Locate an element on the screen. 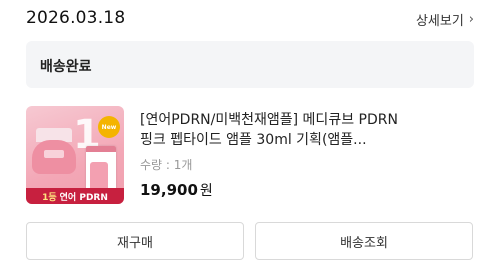 This screenshot has height=273, width=500. thumbnail-banner: 1등 연어 PDRN is located at coordinates (75, 196).